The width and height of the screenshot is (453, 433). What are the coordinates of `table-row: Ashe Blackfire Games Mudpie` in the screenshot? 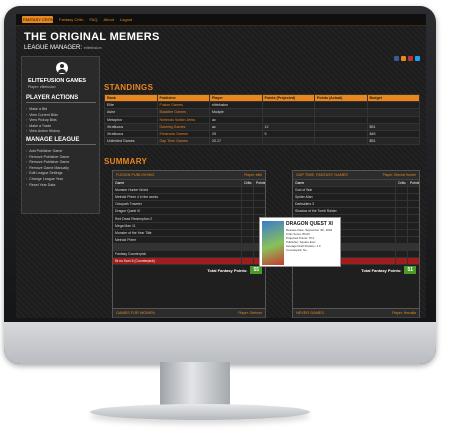 It's located at (262, 112).